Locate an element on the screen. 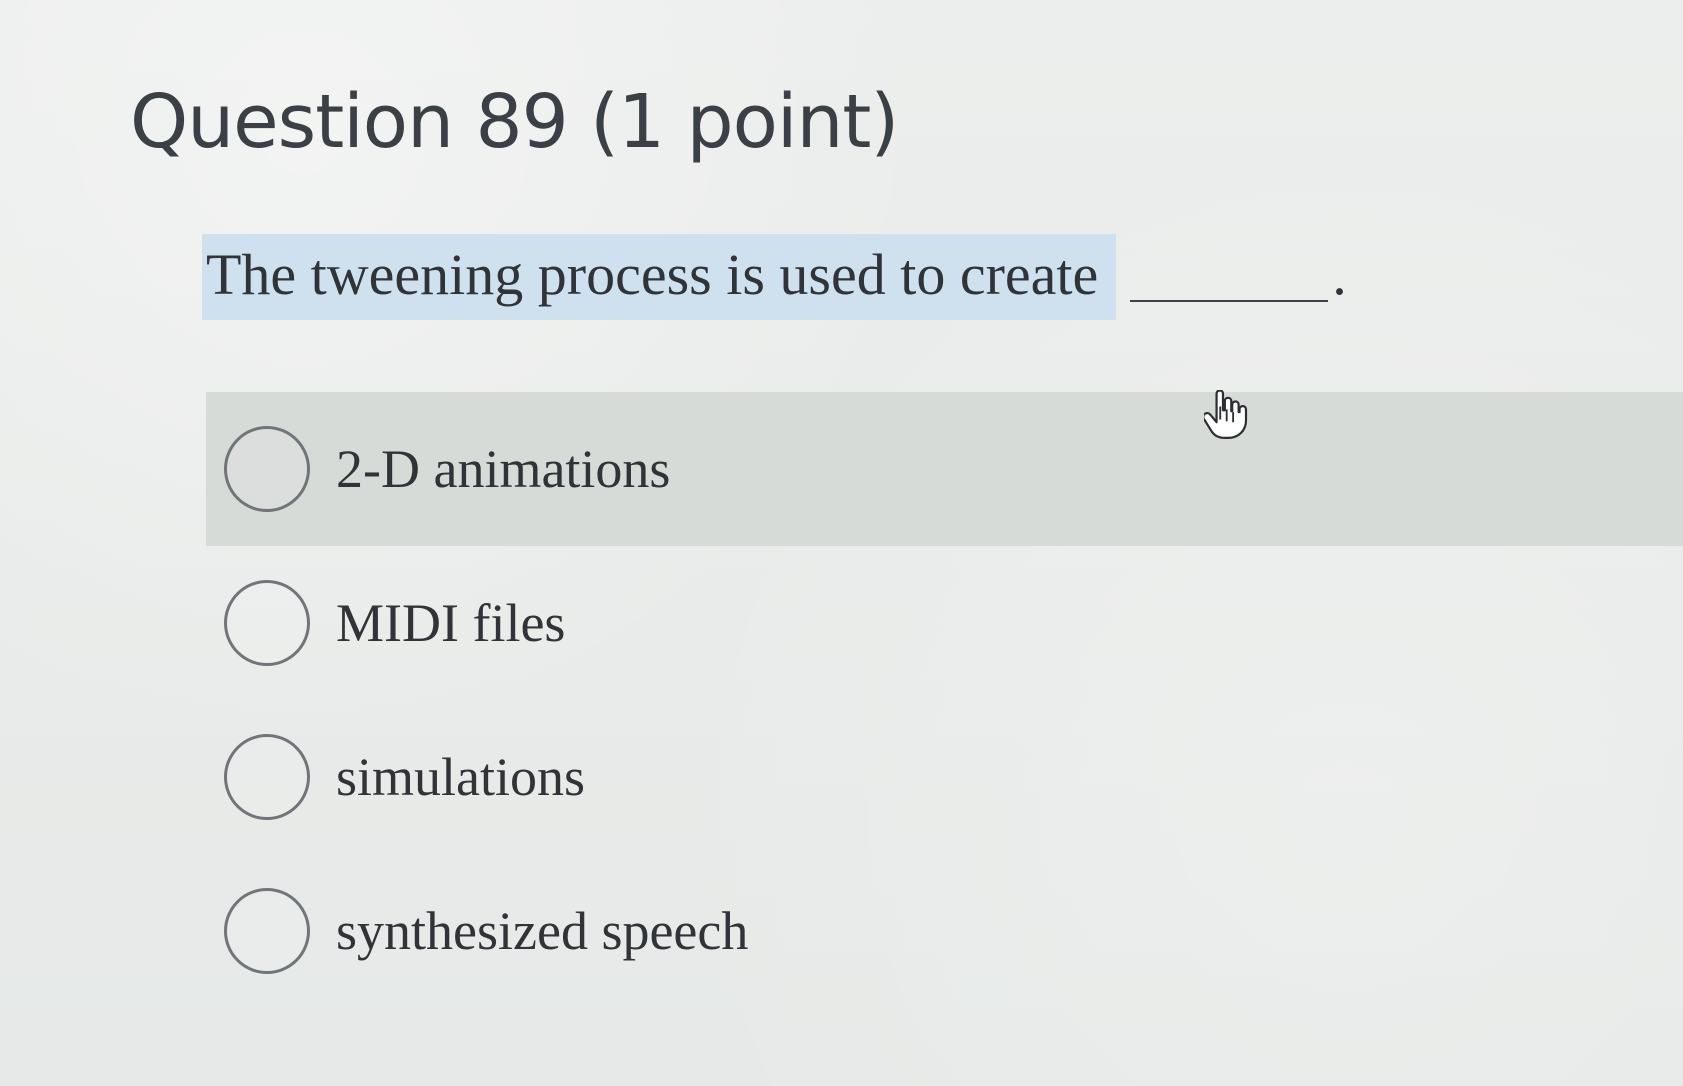 Image resolution: width=1683 pixels, height=1086 pixels. answer-choice-simulations: simulations is located at coordinates (944, 777).